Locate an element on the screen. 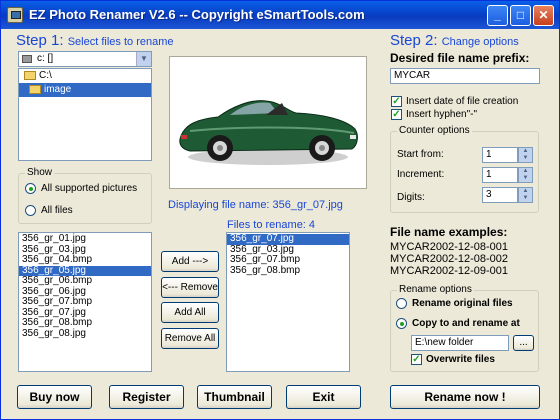  add-button: Add ---> is located at coordinates (190, 261).